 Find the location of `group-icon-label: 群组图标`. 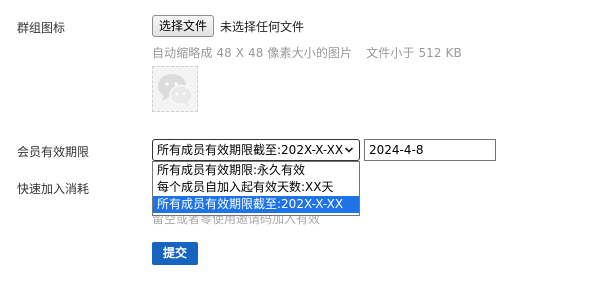

group-icon-label: 群组图标 is located at coordinates (41, 28).